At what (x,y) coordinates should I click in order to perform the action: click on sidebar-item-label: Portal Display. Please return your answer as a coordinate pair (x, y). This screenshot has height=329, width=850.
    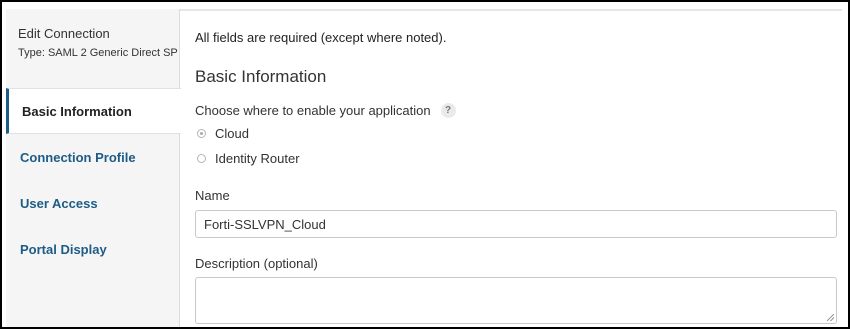
    Looking at the image, I should click on (63, 249).